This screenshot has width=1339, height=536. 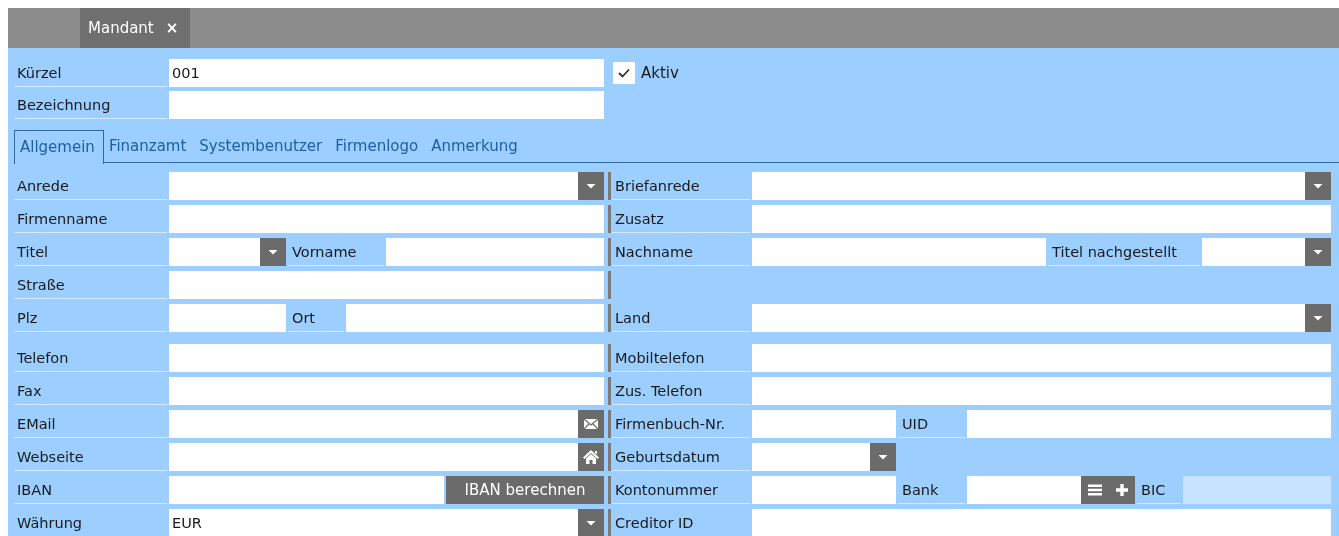 I want to click on home-icon, so click(x=591, y=457).